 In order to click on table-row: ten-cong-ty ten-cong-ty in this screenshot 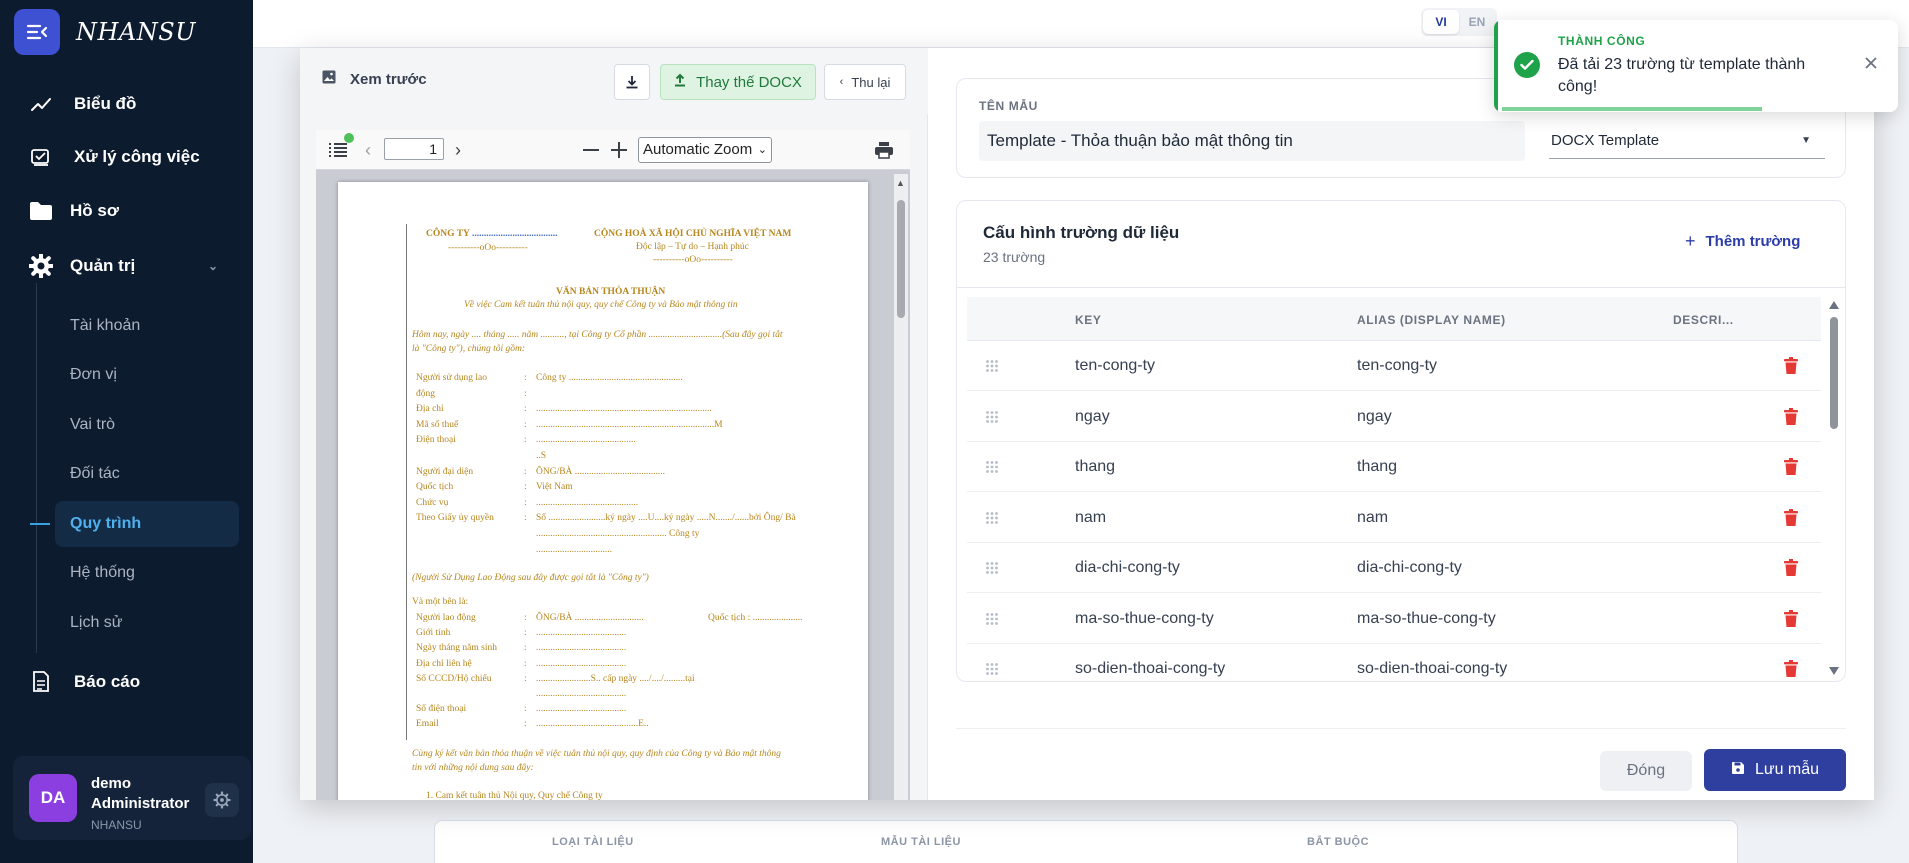, I will do `click(1394, 366)`.